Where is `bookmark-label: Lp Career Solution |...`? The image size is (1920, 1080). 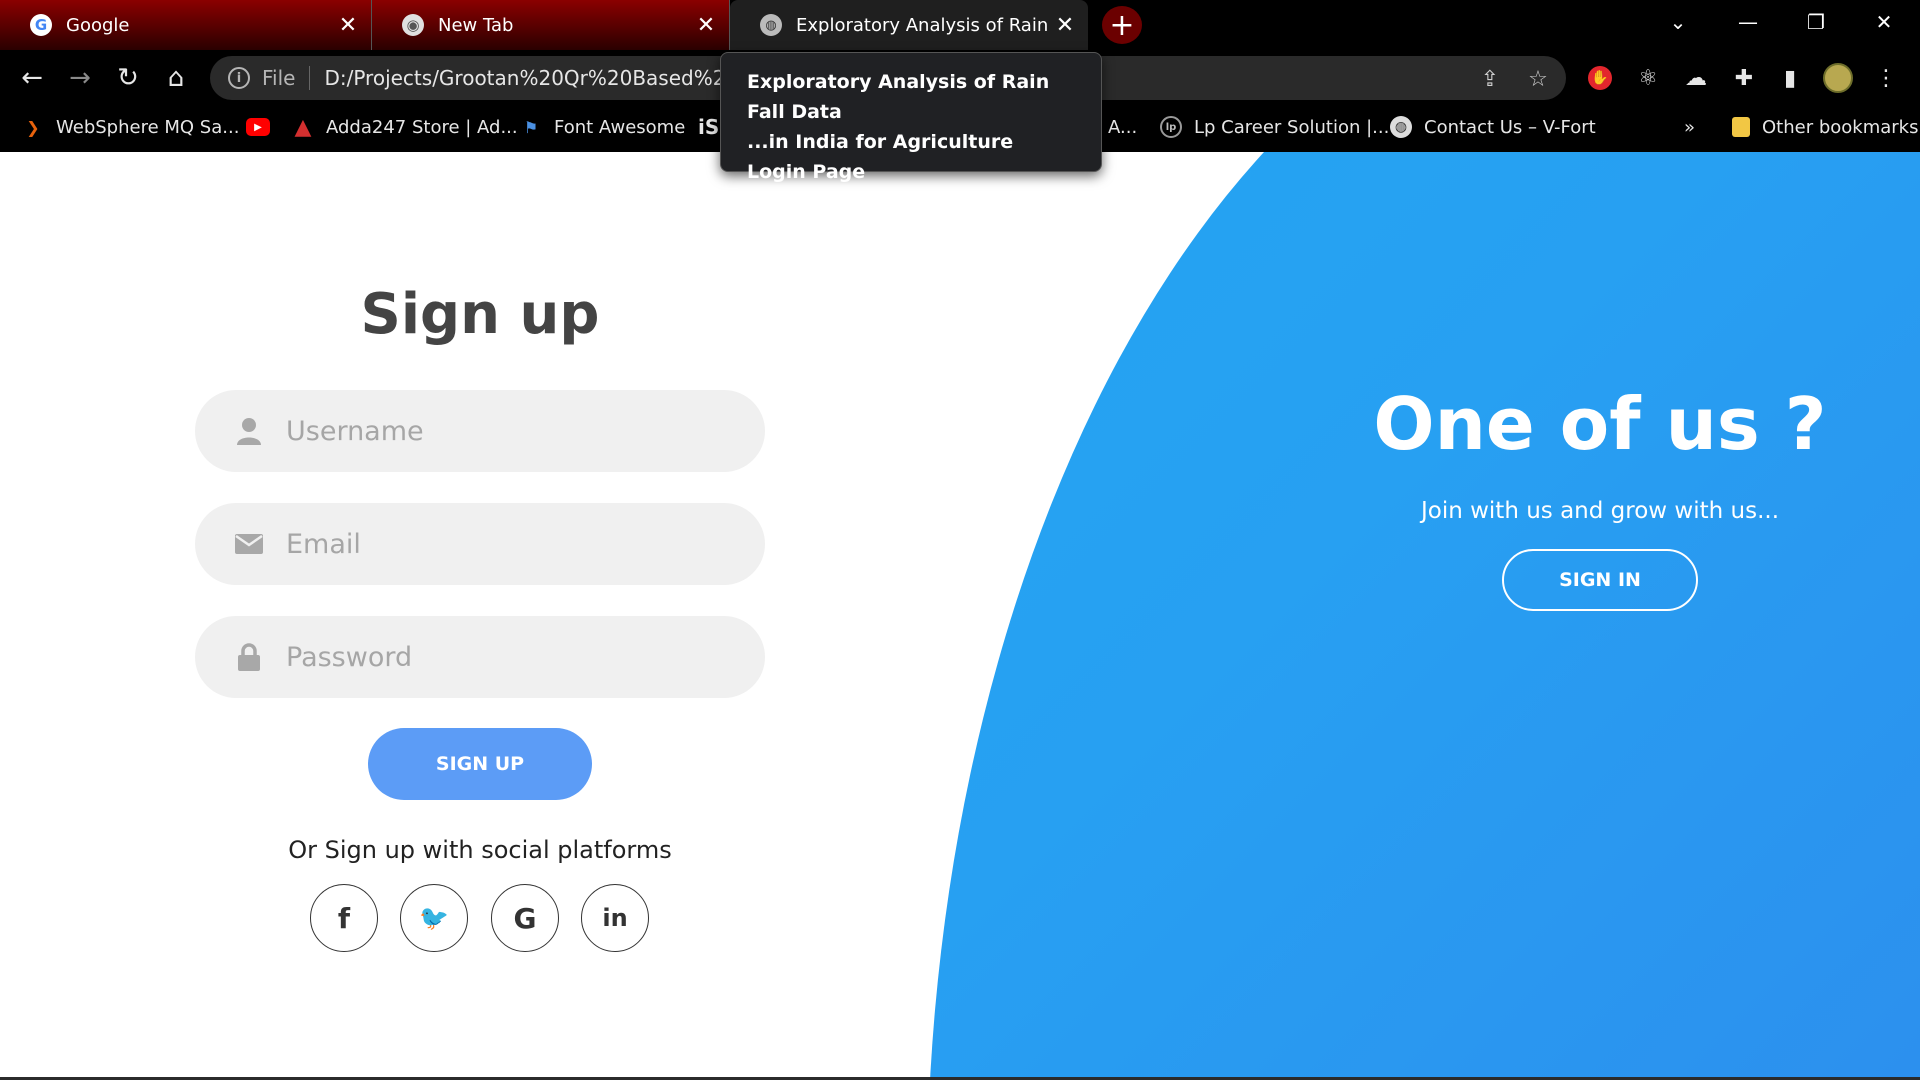 bookmark-label: Lp Career Solution |... is located at coordinates (1292, 127).